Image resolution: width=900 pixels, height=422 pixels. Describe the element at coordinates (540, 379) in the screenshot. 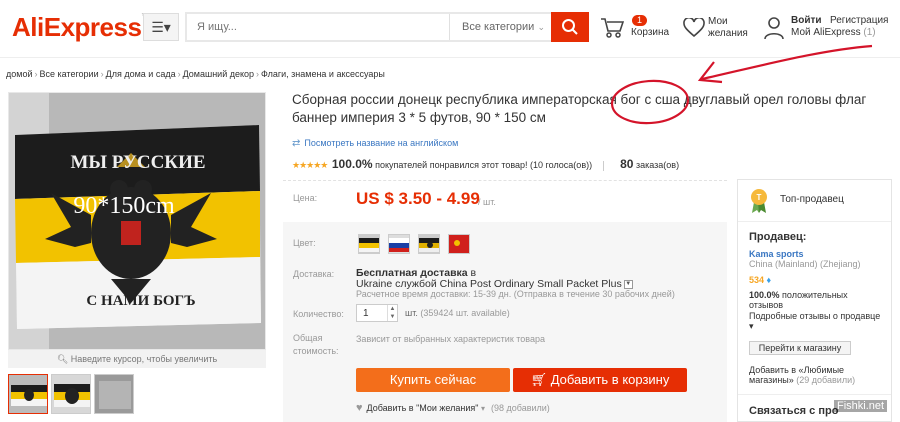

I see `cart-plus-icon: 🛒︎` at that location.